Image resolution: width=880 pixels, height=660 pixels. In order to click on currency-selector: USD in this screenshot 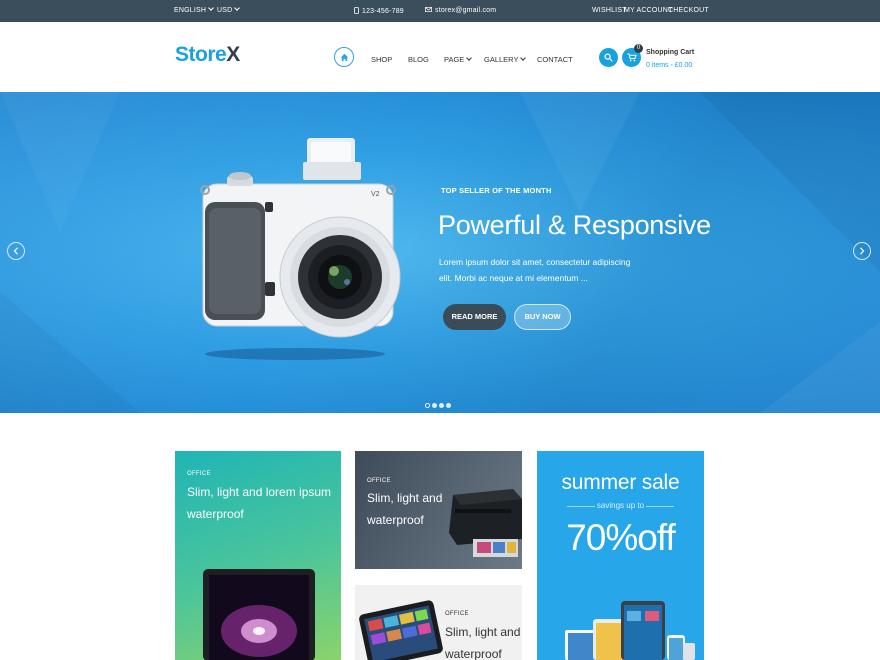, I will do `click(229, 9)`.